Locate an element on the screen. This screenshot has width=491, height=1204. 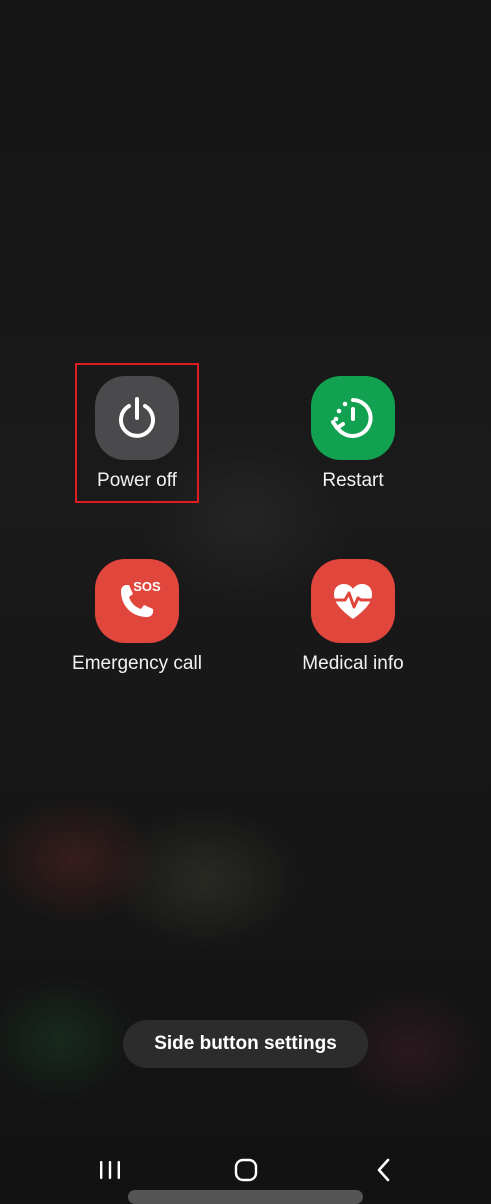
emergency-call-label: Emergency call is located at coordinates (137, 663).